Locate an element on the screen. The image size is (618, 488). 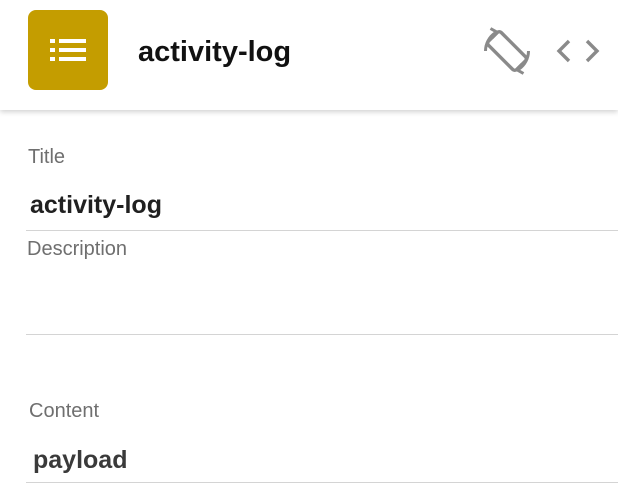
screen-rotation-icon is located at coordinates (507, 51).